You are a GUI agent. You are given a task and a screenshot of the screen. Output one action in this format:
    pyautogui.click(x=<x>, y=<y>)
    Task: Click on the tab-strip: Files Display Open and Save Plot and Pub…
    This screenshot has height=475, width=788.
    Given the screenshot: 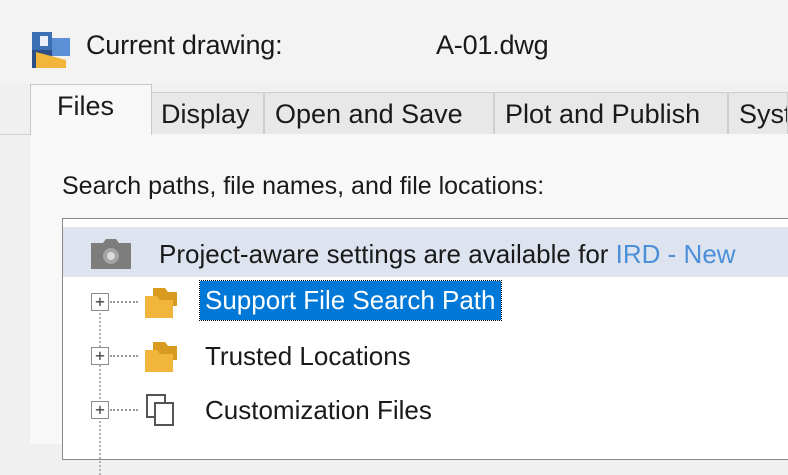 What is the action you would take?
    pyautogui.click(x=394, y=109)
    